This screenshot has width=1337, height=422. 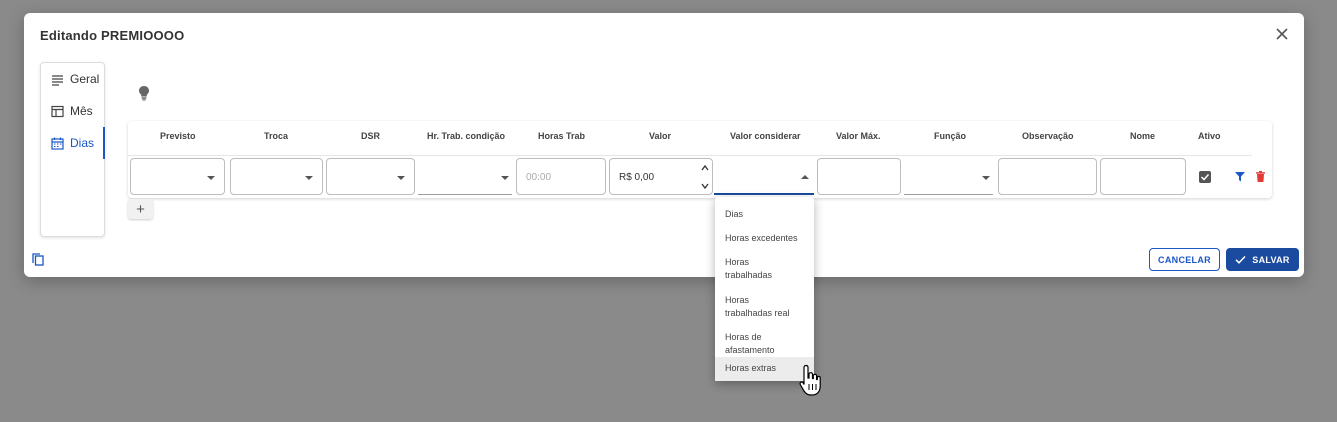 I want to click on valor-considerar-select, so click(x=764, y=178).